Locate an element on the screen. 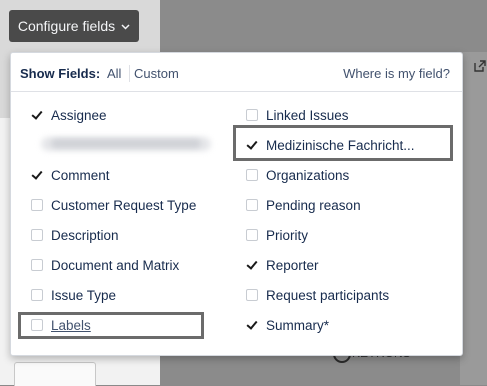 The image size is (487, 386). field-comment: Comment is located at coordinates (70, 175).